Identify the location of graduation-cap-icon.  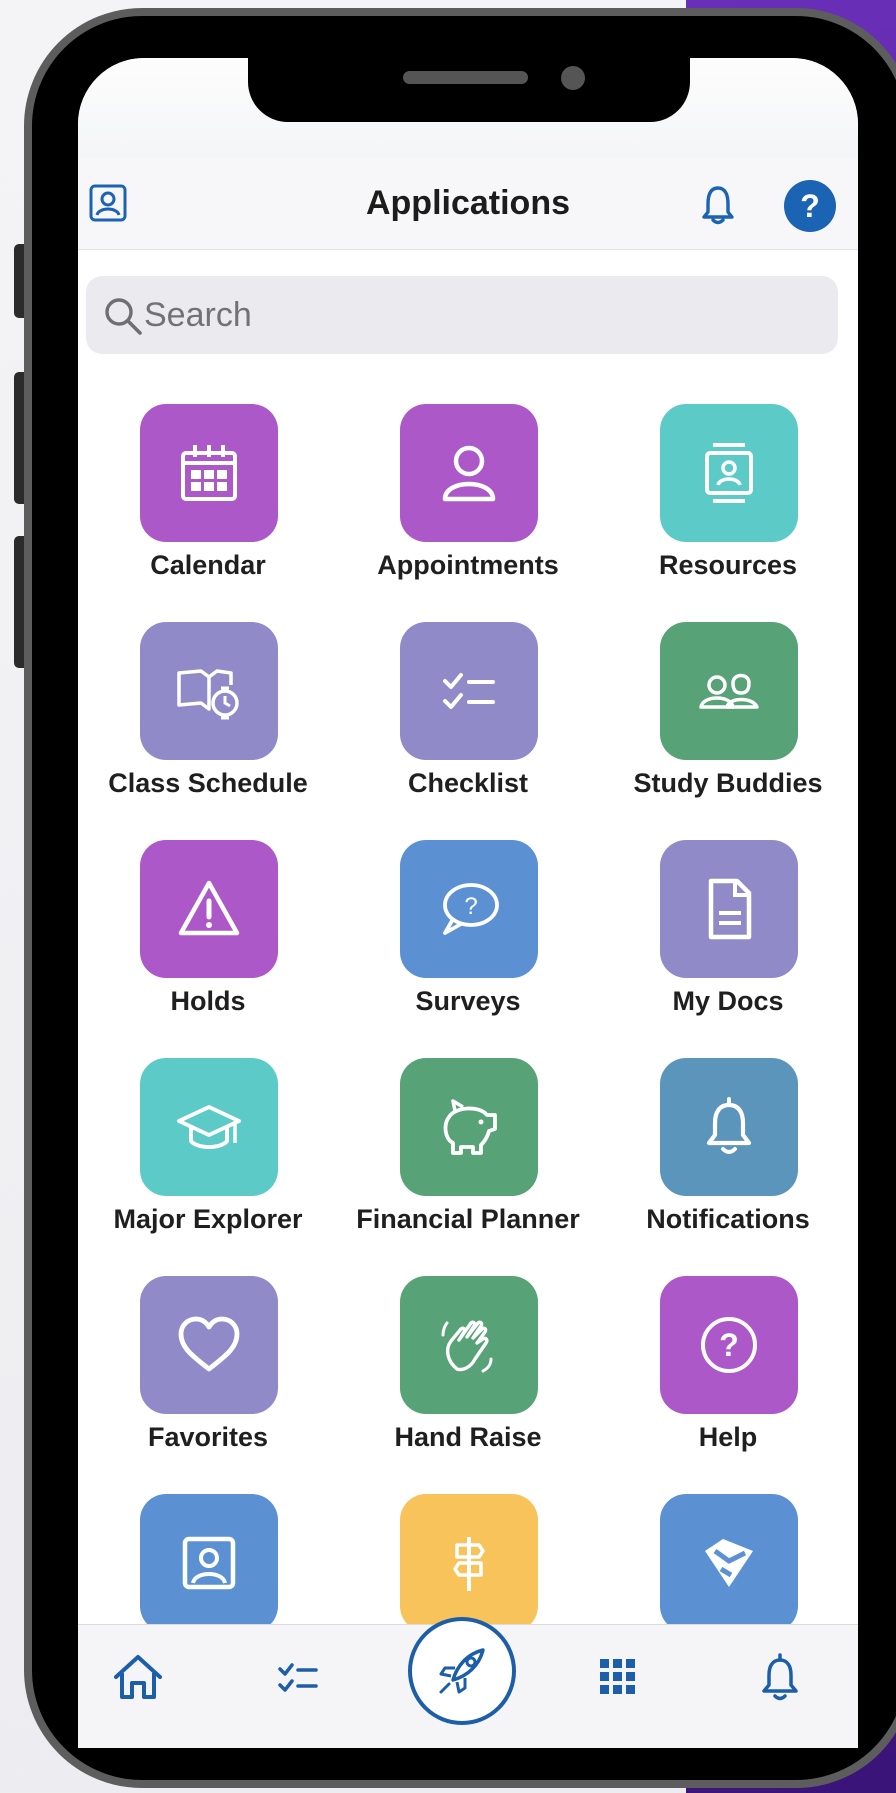
(209, 1127).